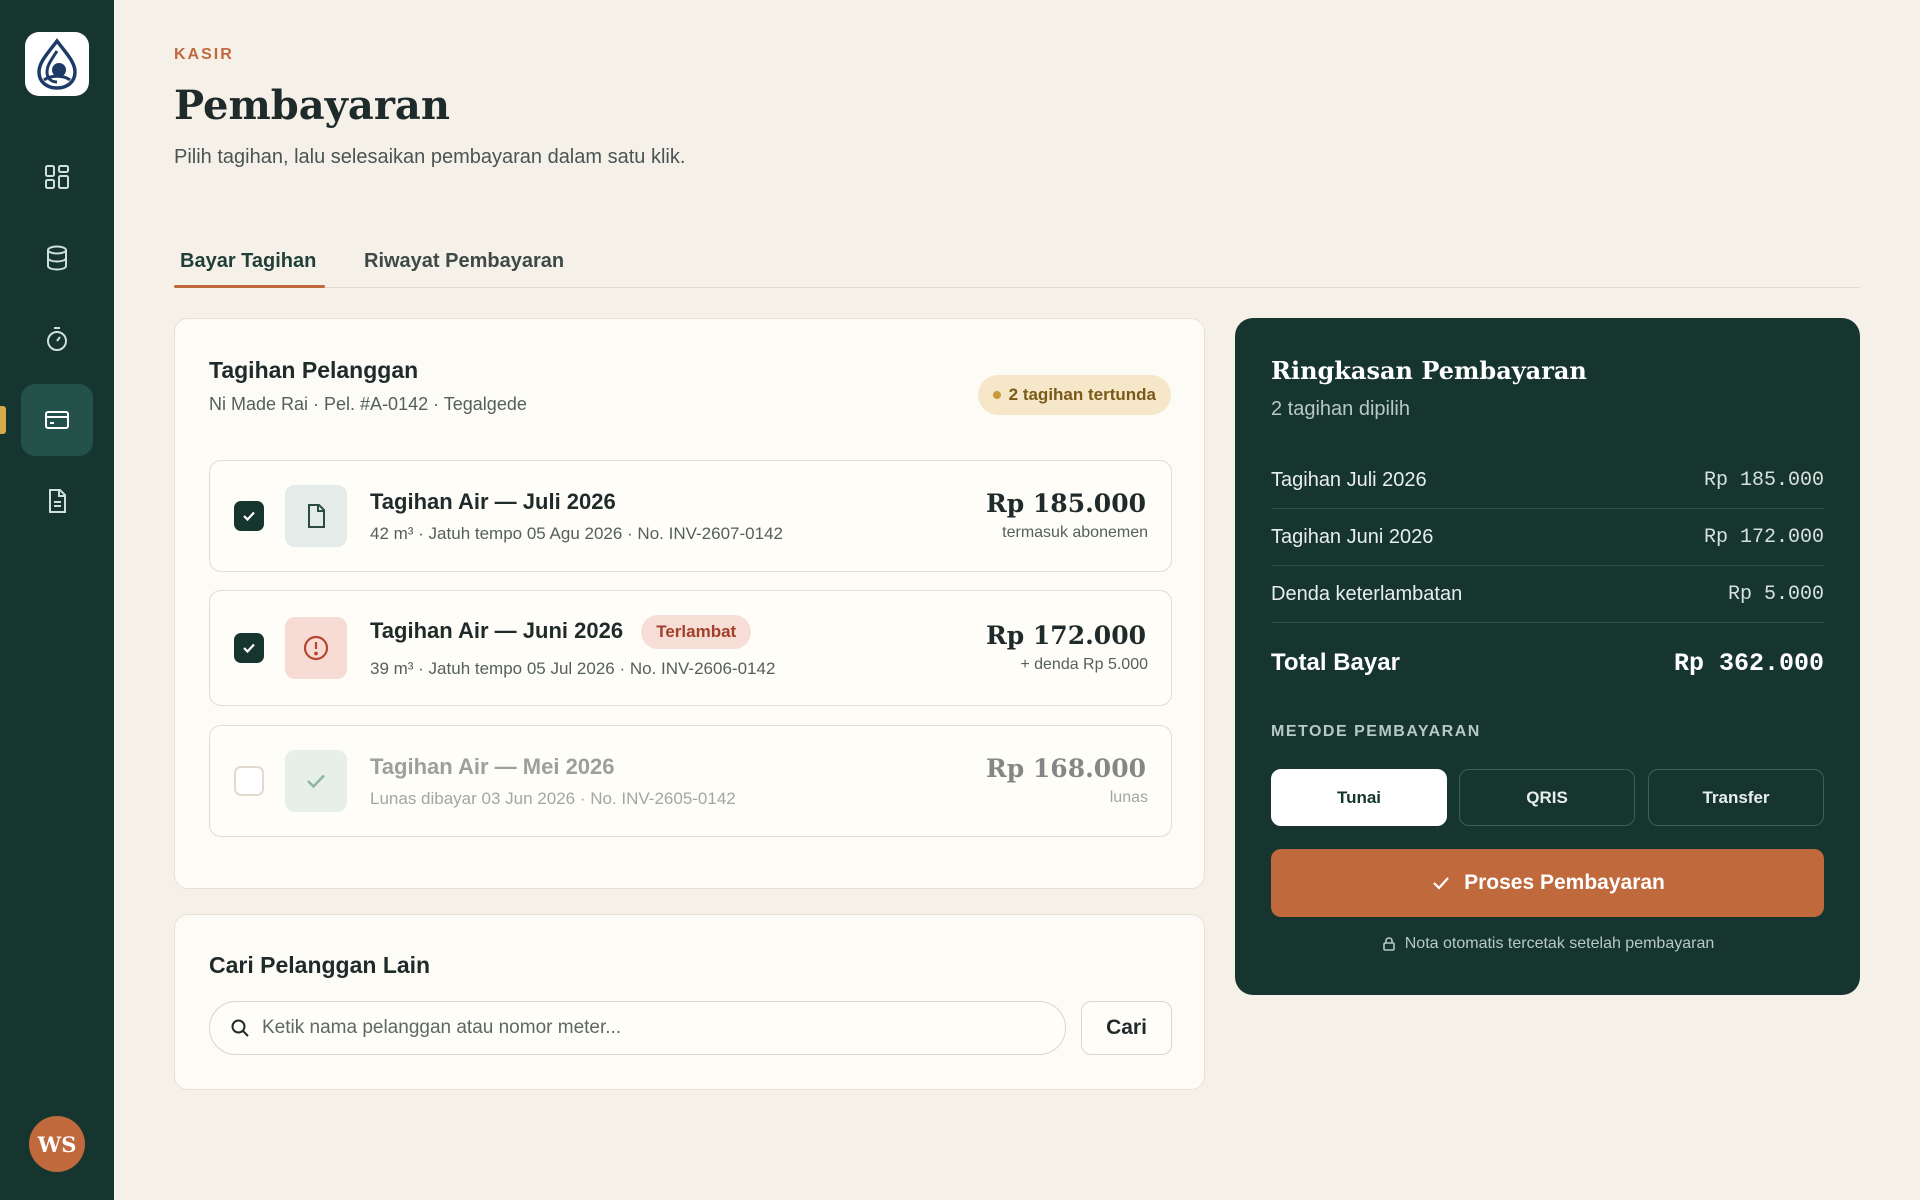  What do you see at coordinates (1388, 944) in the screenshot?
I see `lock-icon` at bounding box center [1388, 944].